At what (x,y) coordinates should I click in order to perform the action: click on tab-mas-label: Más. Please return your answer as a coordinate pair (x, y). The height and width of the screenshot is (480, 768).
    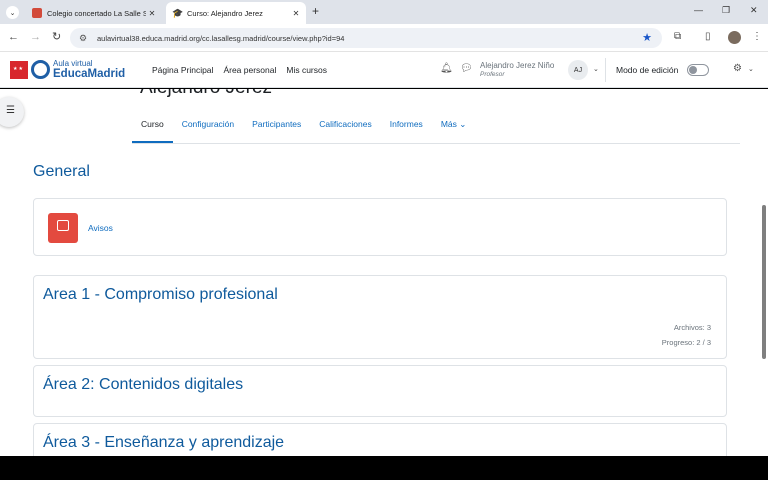
    Looking at the image, I should click on (448, 124).